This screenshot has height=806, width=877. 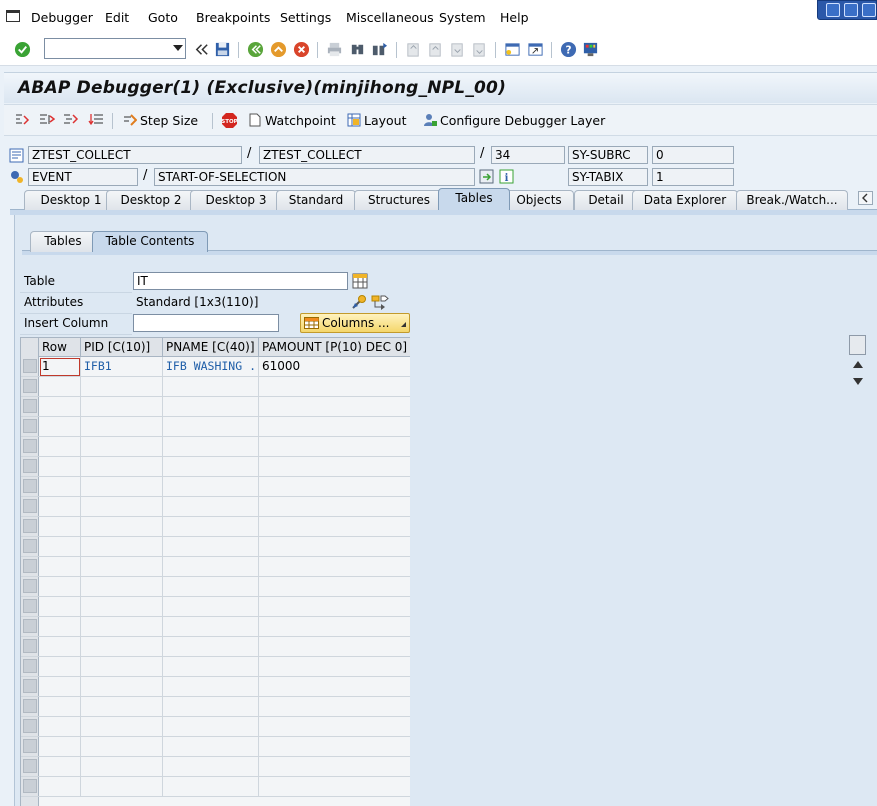 What do you see at coordinates (360, 281) in the screenshot?
I see `table-view-icon` at bounding box center [360, 281].